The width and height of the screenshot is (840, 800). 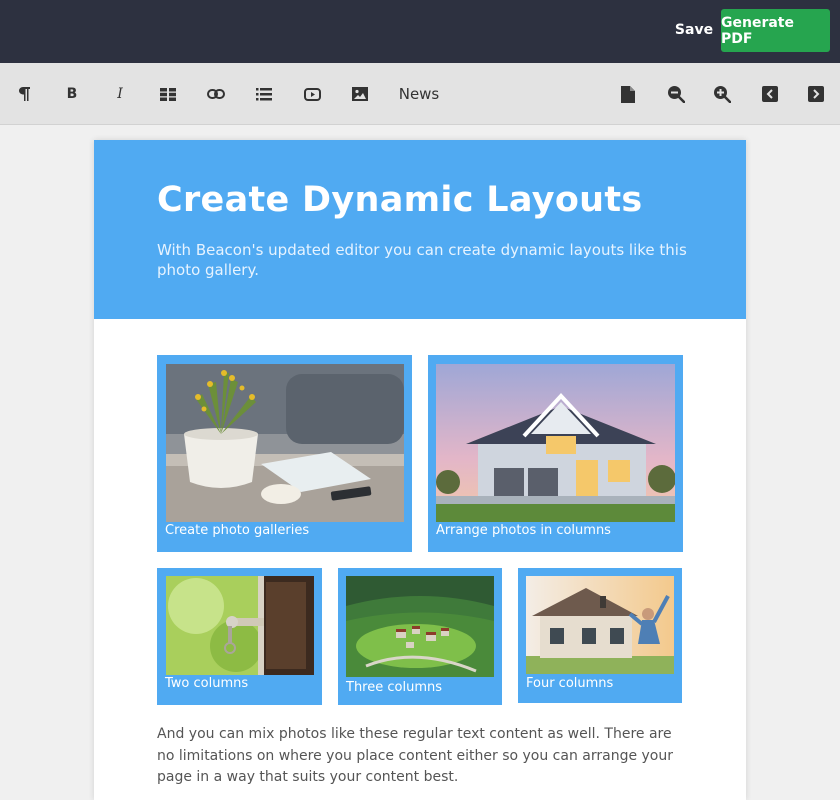 What do you see at coordinates (360, 94) in the screenshot?
I see `image-icon` at bounding box center [360, 94].